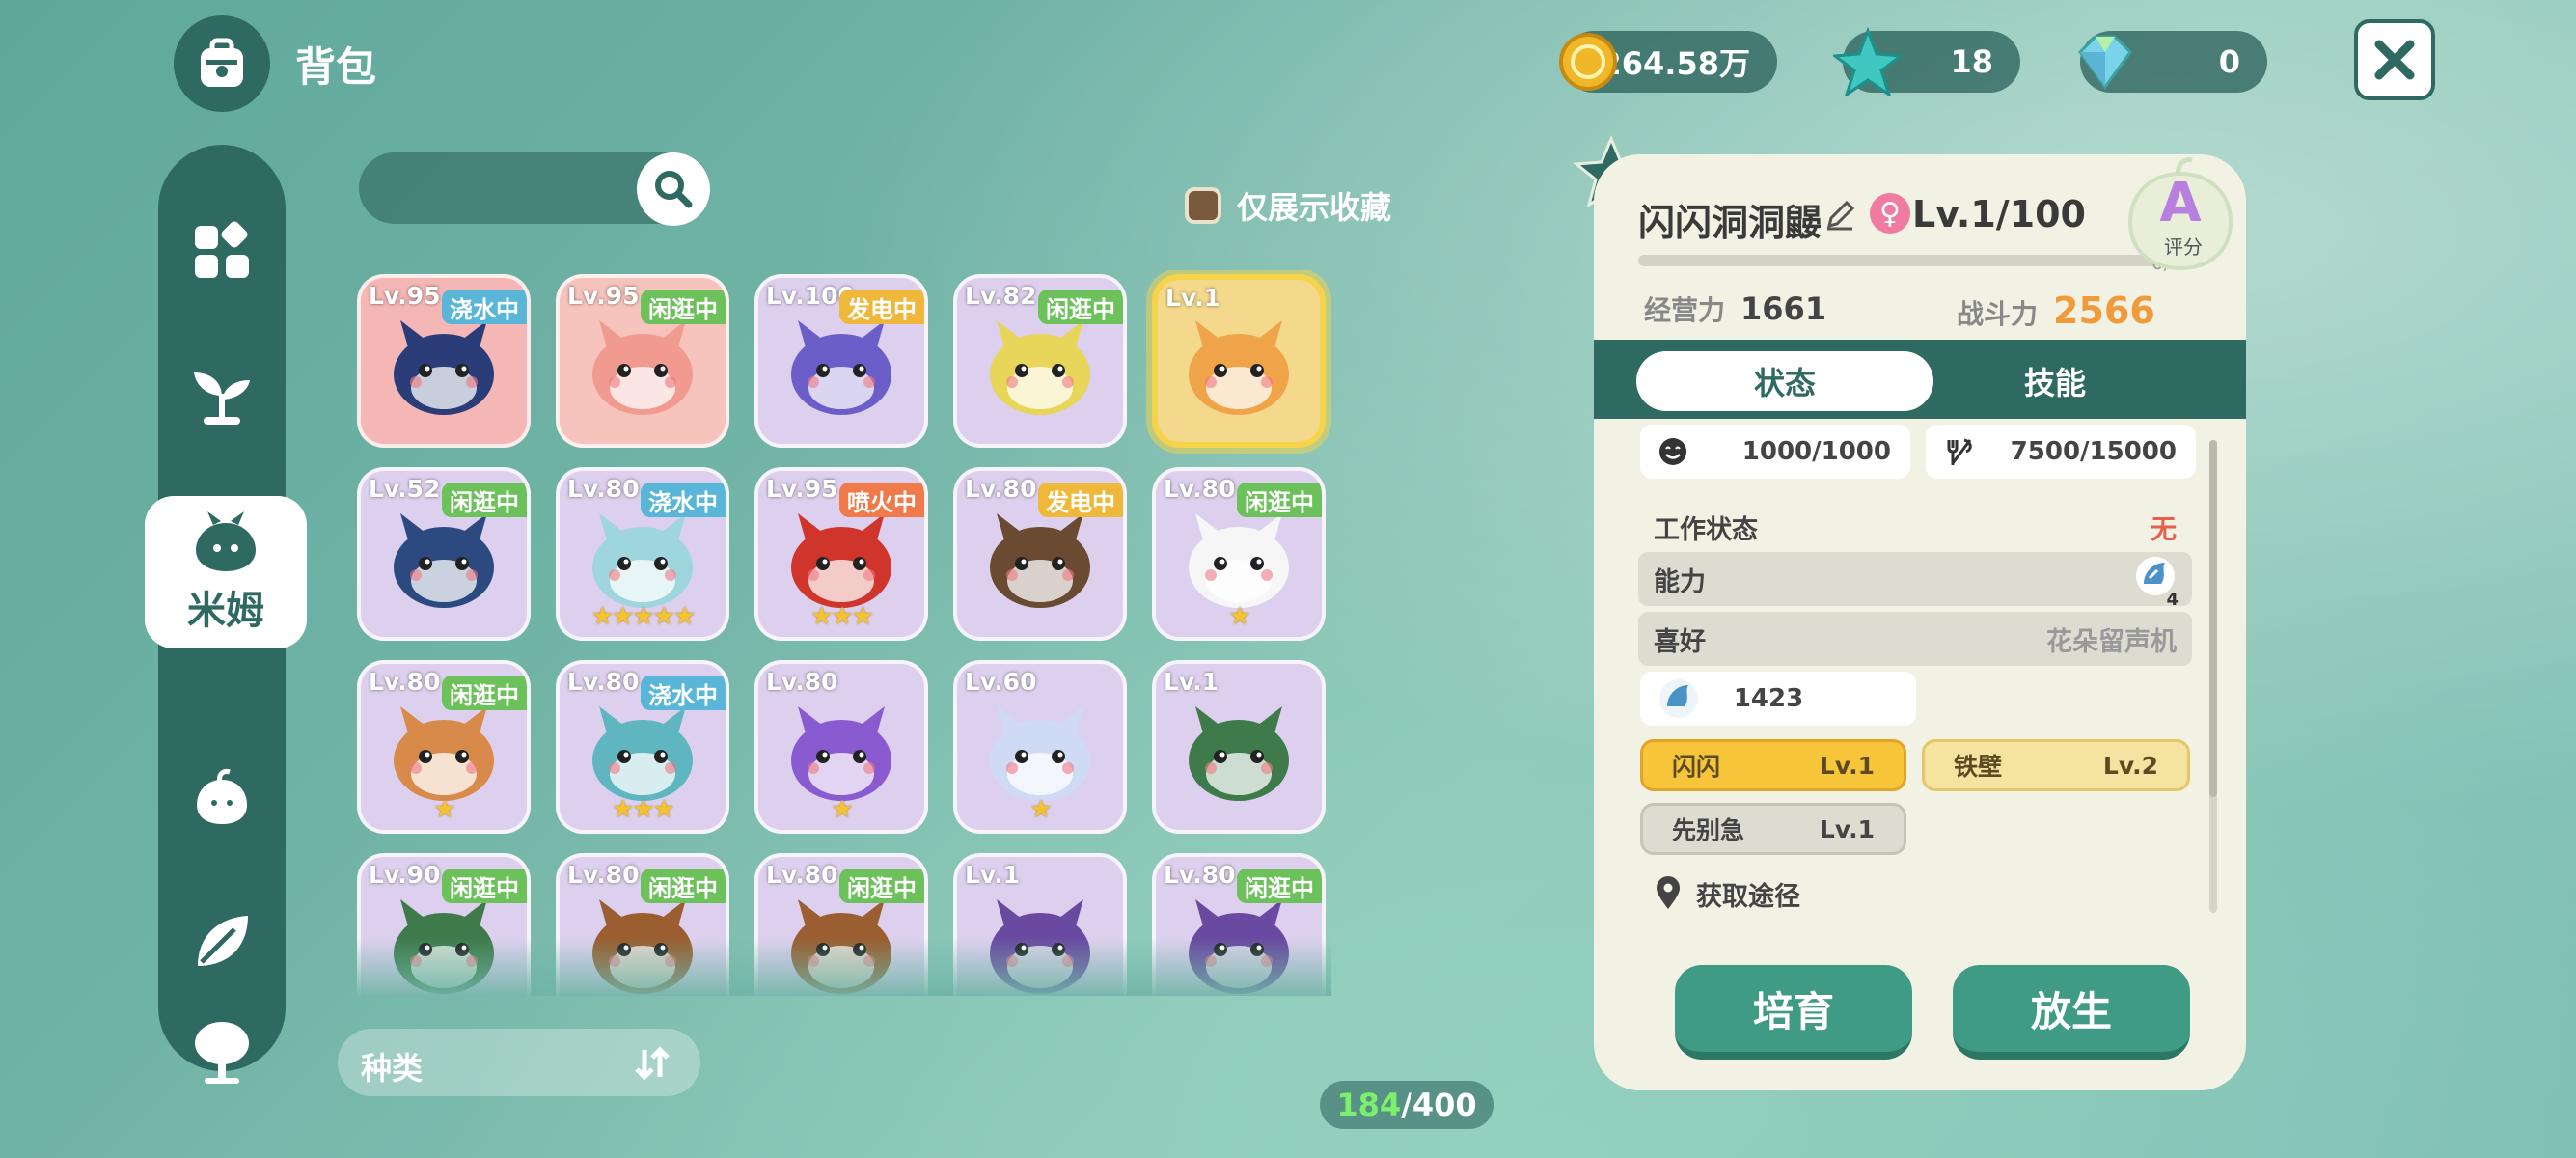  What do you see at coordinates (1203, 205) in the screenshot?
I see `favorites-checkbox` at bounding box center [1203, 205].